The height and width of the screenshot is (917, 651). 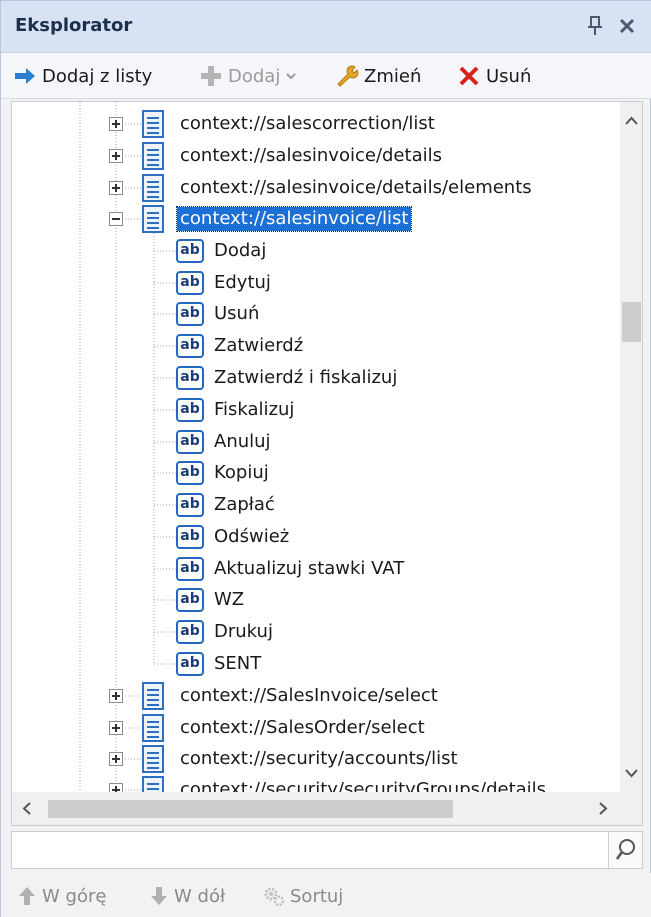 I want to click on panel-title: Eksplorator, so click(x=74, y=25).